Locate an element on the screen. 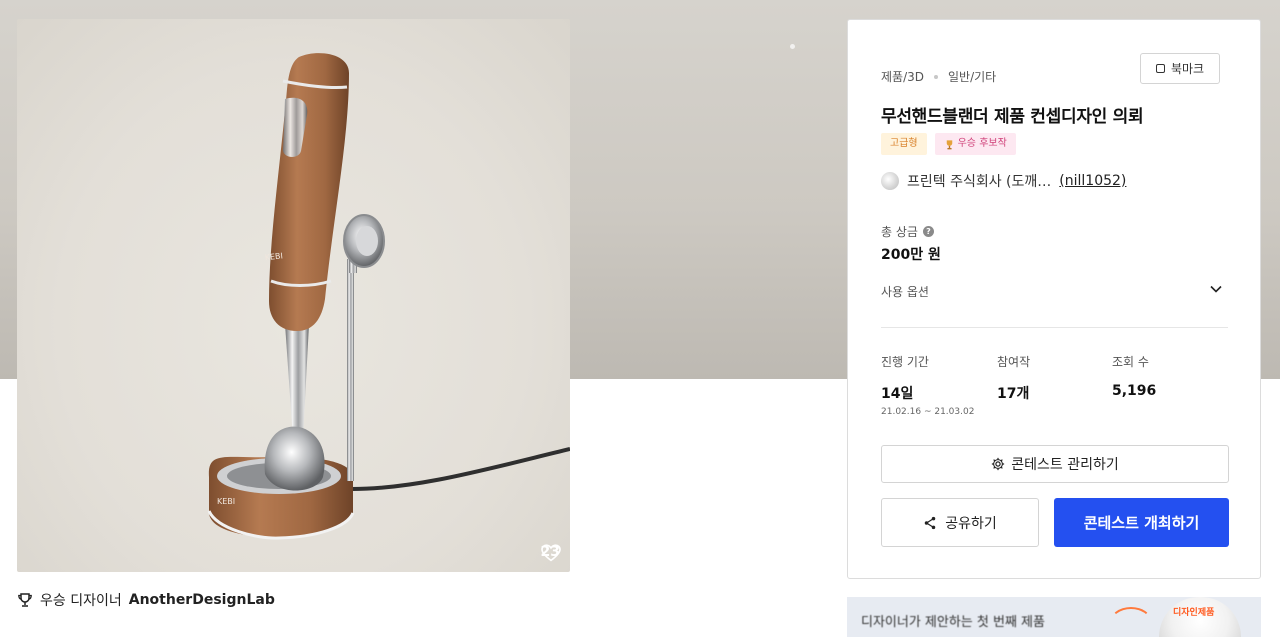 The width and height of the screenshot is (1280, 637). promo-badge: 디자인제품 is located at coordinates (1200, 617).